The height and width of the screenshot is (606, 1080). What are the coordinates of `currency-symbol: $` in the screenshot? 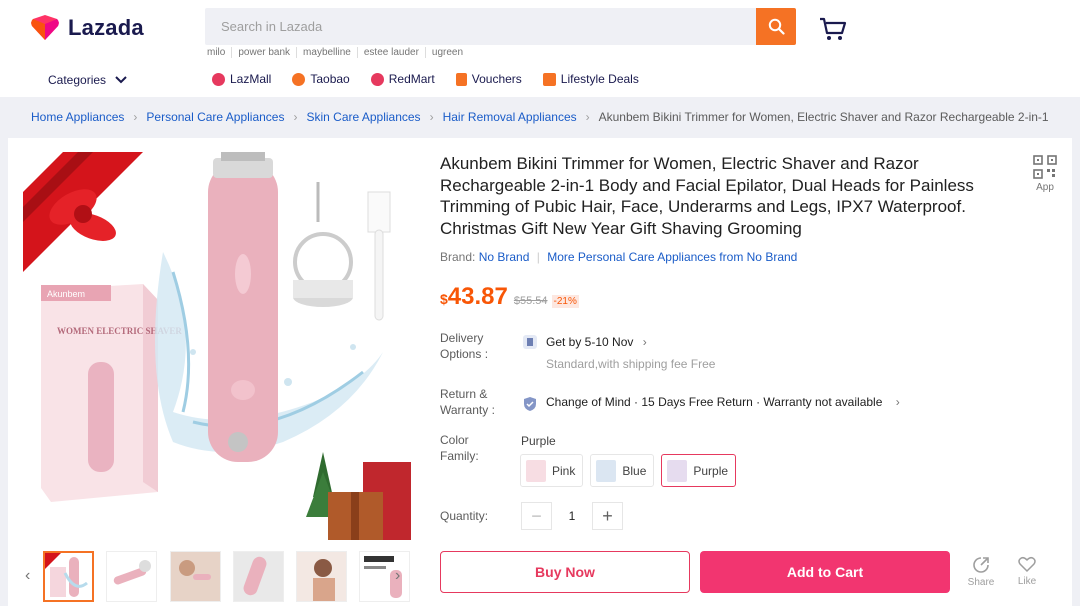 It's located at (444, 299).